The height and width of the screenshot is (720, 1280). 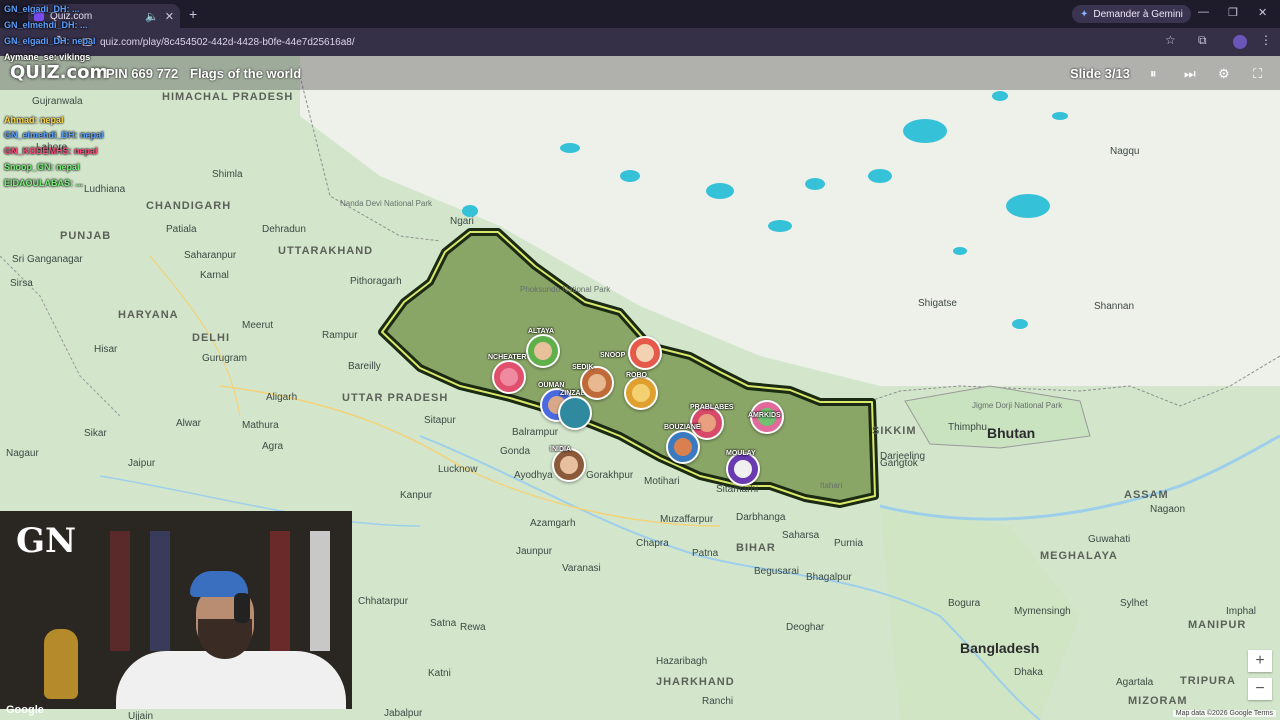 I want to click on city-label: Meerut, so click(x=258, y=325).